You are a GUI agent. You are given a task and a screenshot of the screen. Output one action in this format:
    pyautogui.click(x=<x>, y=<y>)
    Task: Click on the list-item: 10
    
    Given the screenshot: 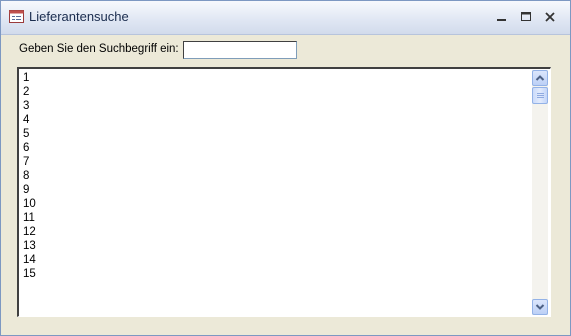 What is the action you would take?
    pyautogui.click(x=29, y=204)
    